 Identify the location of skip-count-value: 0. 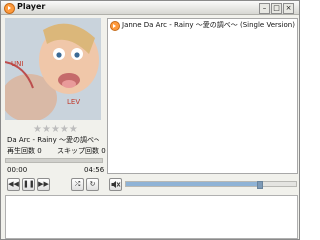
(103, 151).